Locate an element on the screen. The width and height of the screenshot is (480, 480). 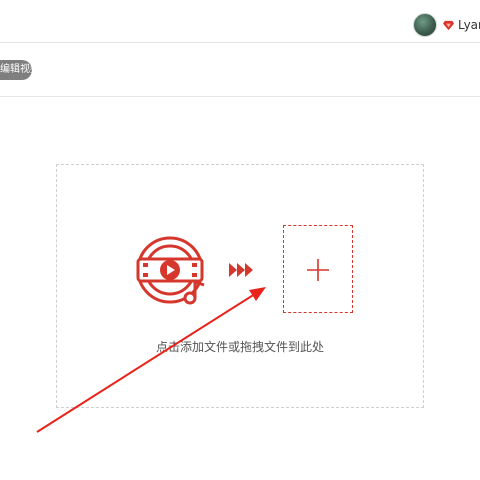
edit-video-tab: 编辑视频 is located at coordinates (16, 70).